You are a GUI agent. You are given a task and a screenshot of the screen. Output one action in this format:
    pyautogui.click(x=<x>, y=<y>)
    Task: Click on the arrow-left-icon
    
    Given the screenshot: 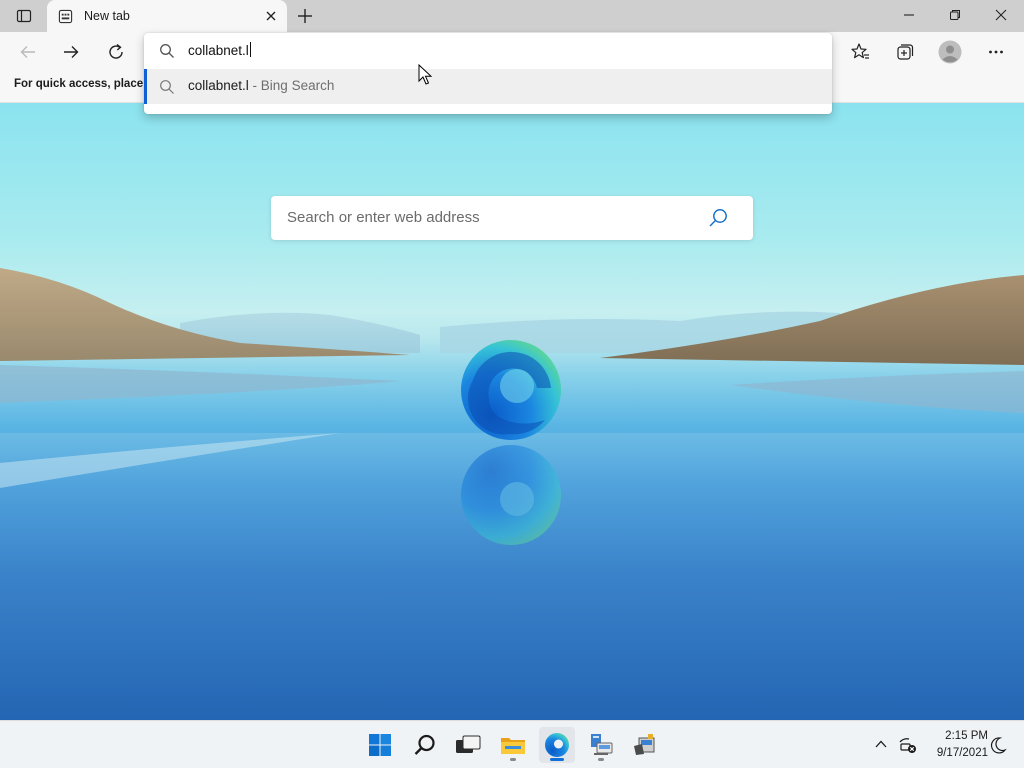 What is the action you would take?
    pyautogui.click(x=27, y=52)
    